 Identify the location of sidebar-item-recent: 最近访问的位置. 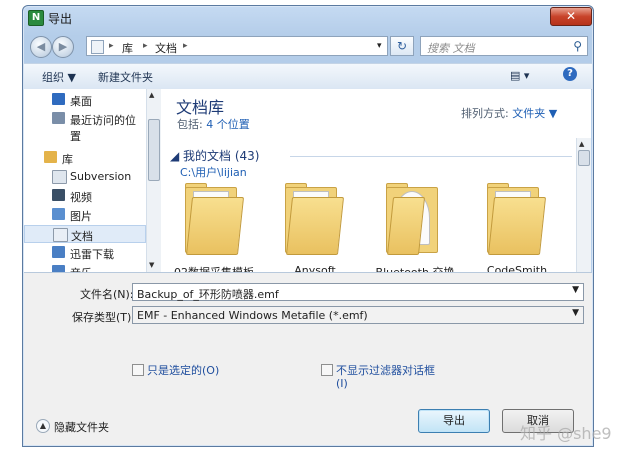
(85, 126).